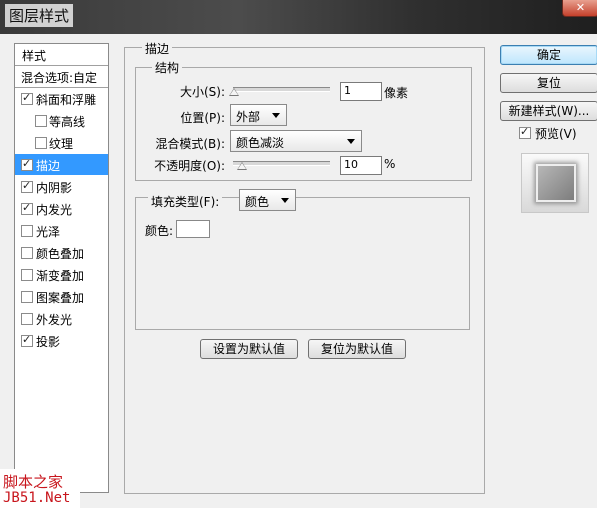 This screenshot has height=508, width=597. I want to click on blend-options-item: 混合选项:自定, so click(61, 77).